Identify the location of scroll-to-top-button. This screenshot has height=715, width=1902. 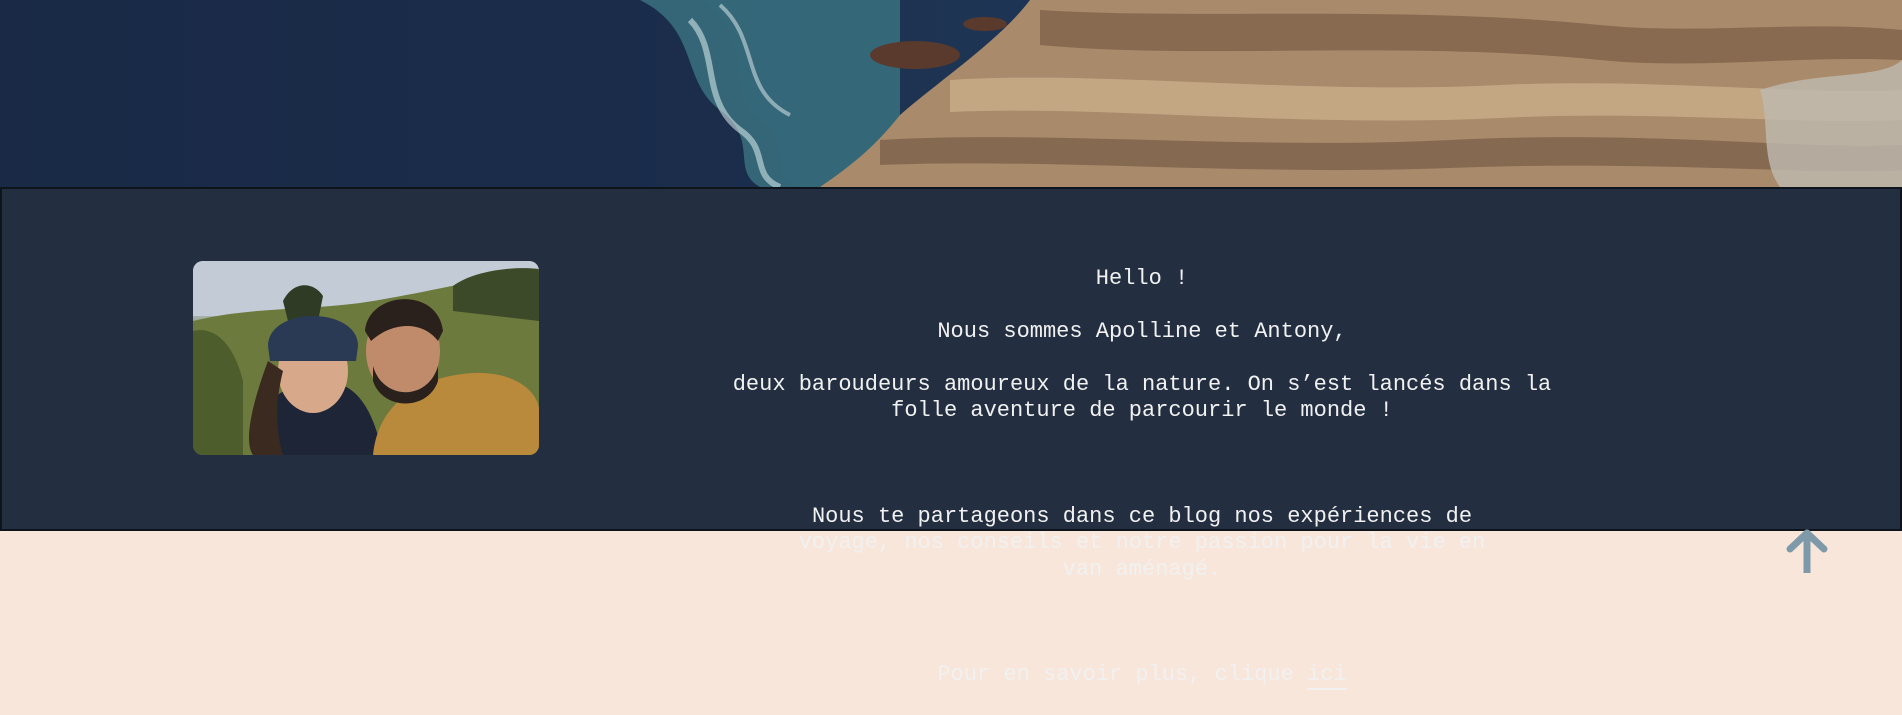
(1807, 552).